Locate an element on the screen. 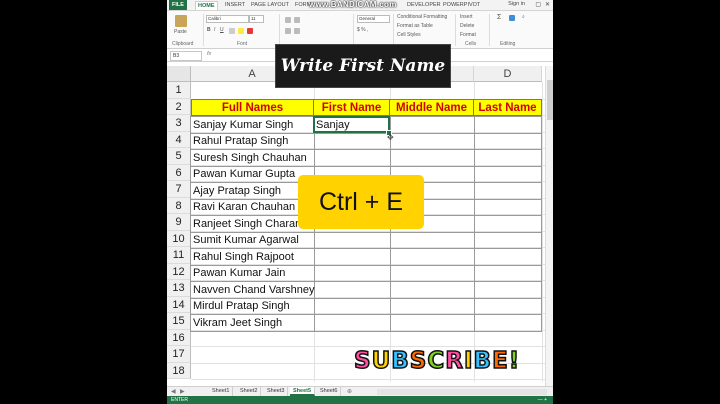 The image size is (720, 404). full-name-cell: Pawan Kumar Gupta is located at coordinates (252, 174).